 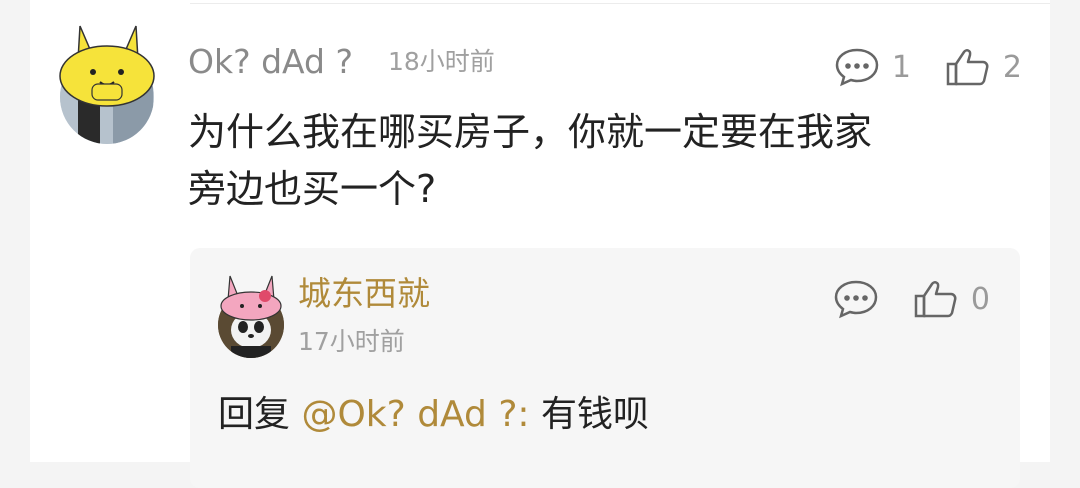 I want to click on reply-timestamp: 17小时前, so click(x=351, y=341).